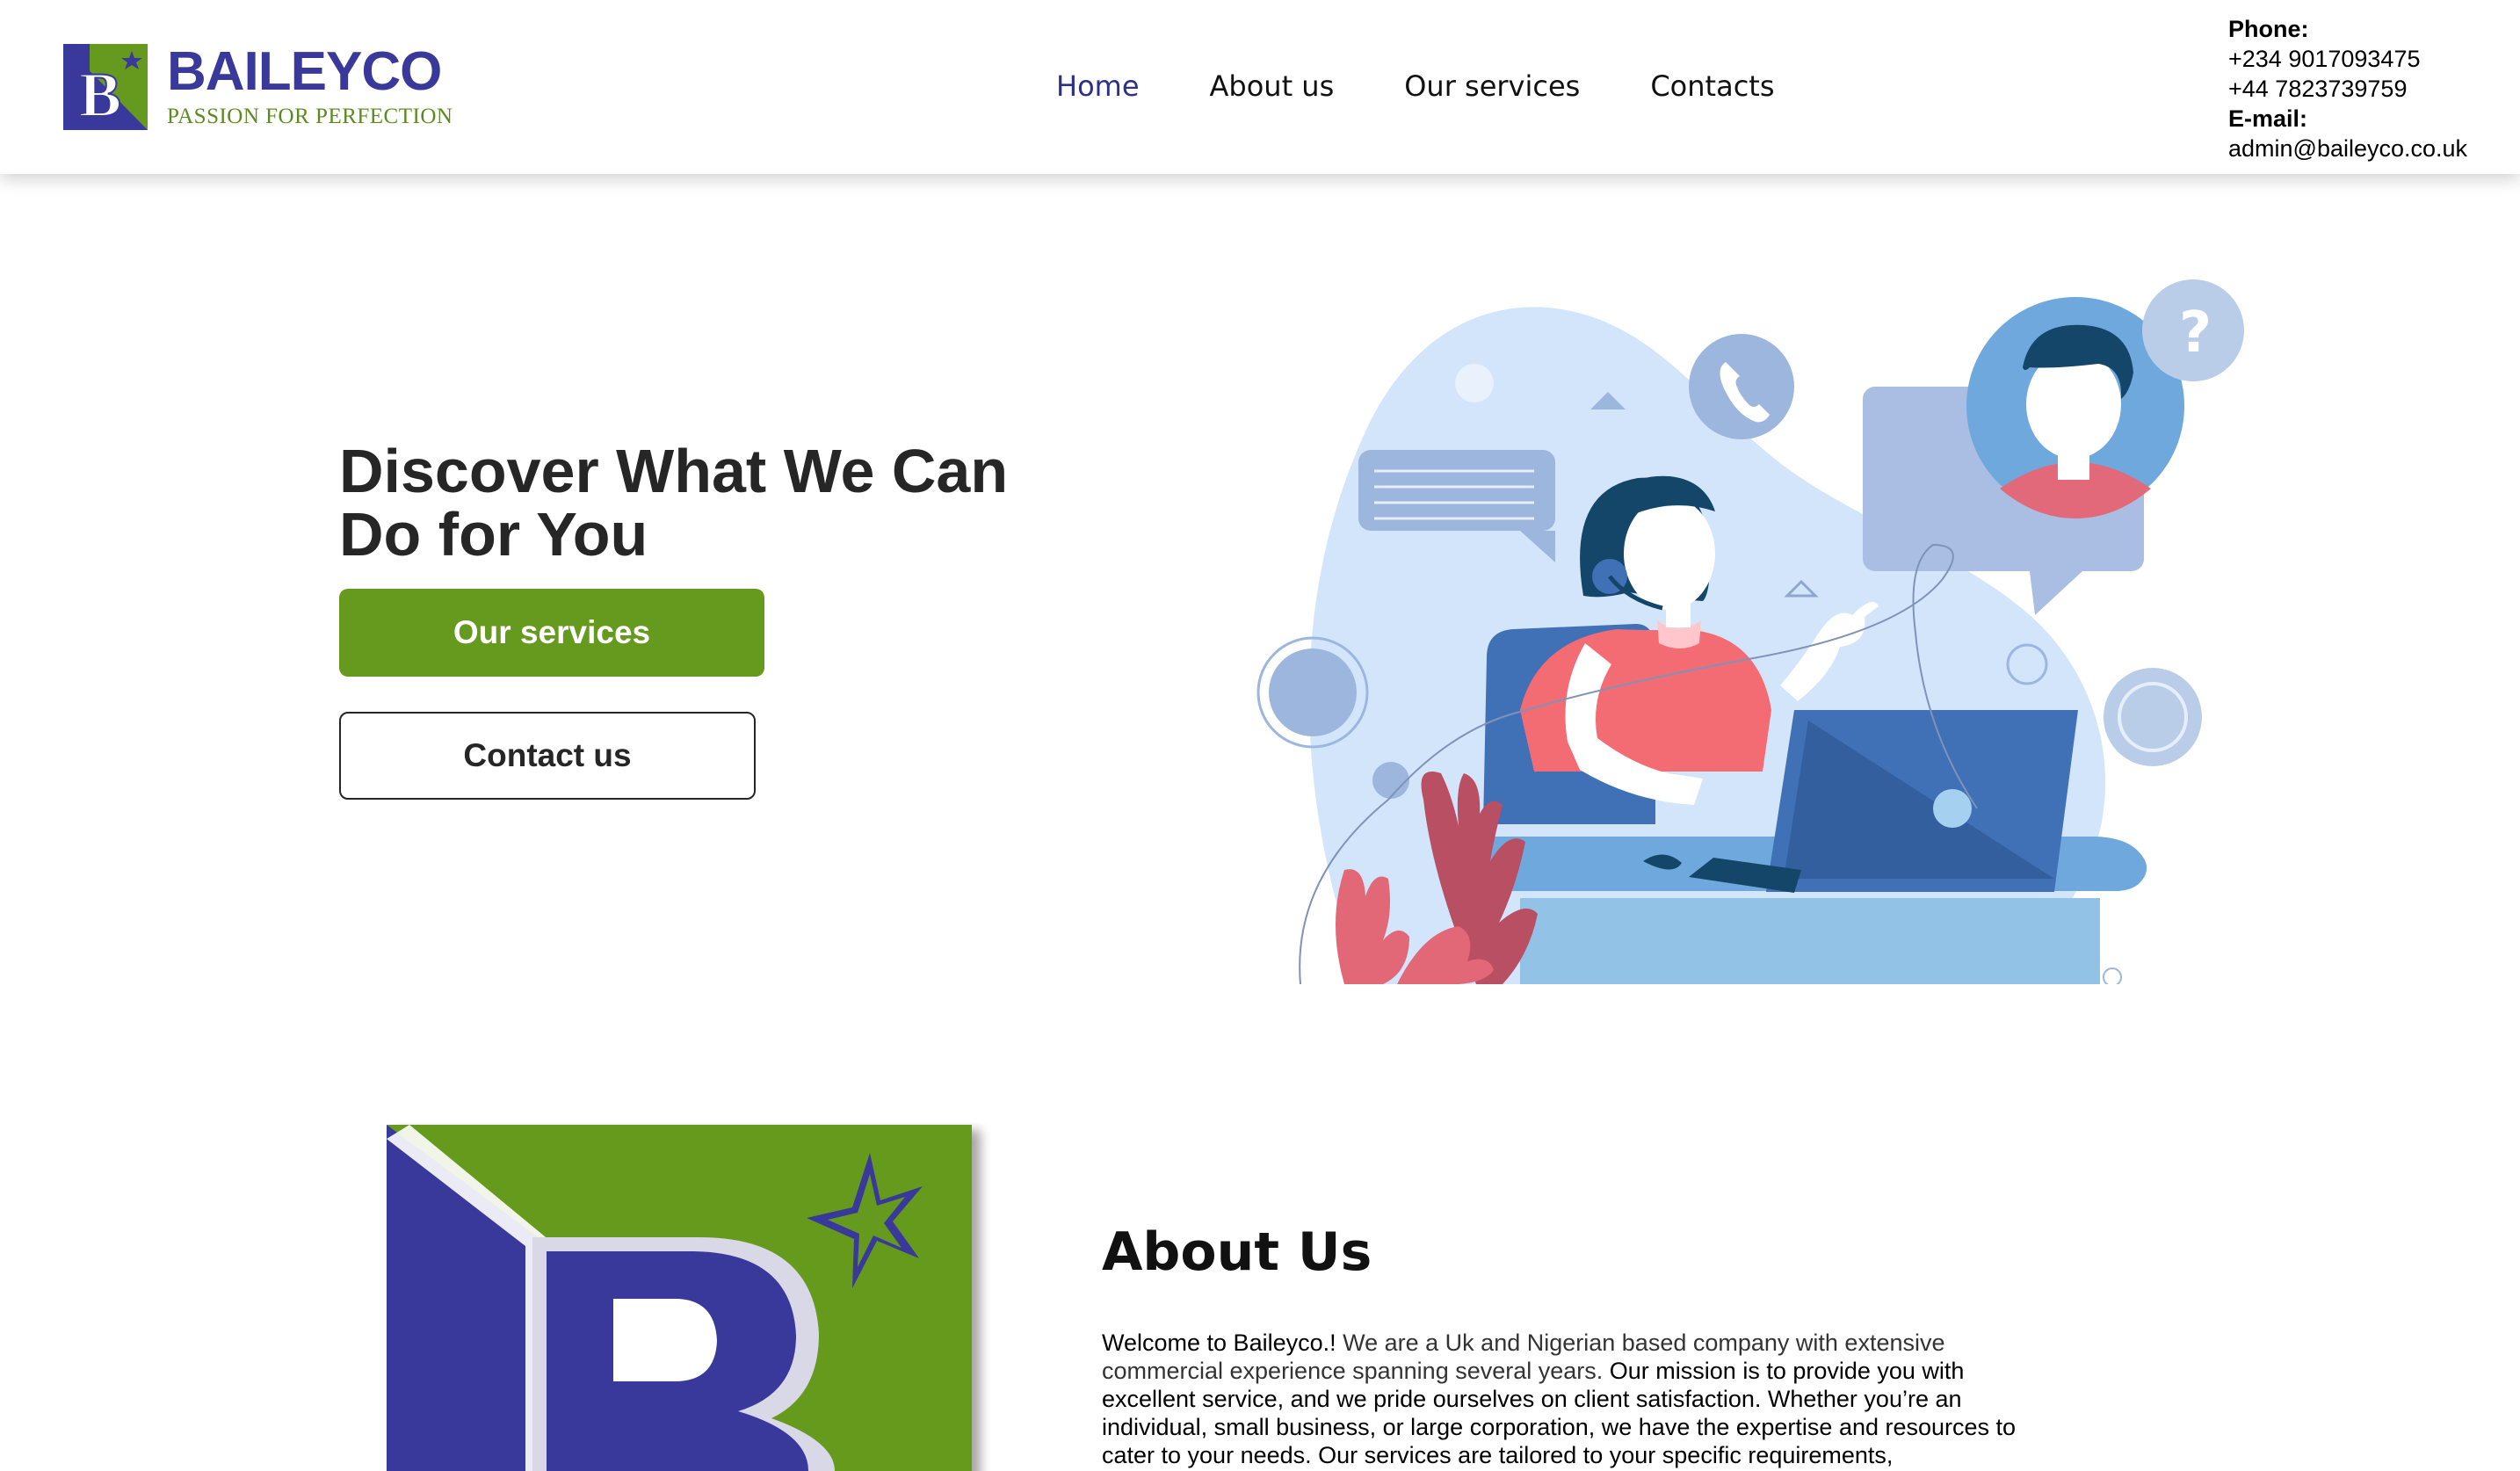 Image resolution: width=2520 pixels, height=1471 pixels. I want to click on phone-number-ng: +234 9017093475, so click(2347, 59).